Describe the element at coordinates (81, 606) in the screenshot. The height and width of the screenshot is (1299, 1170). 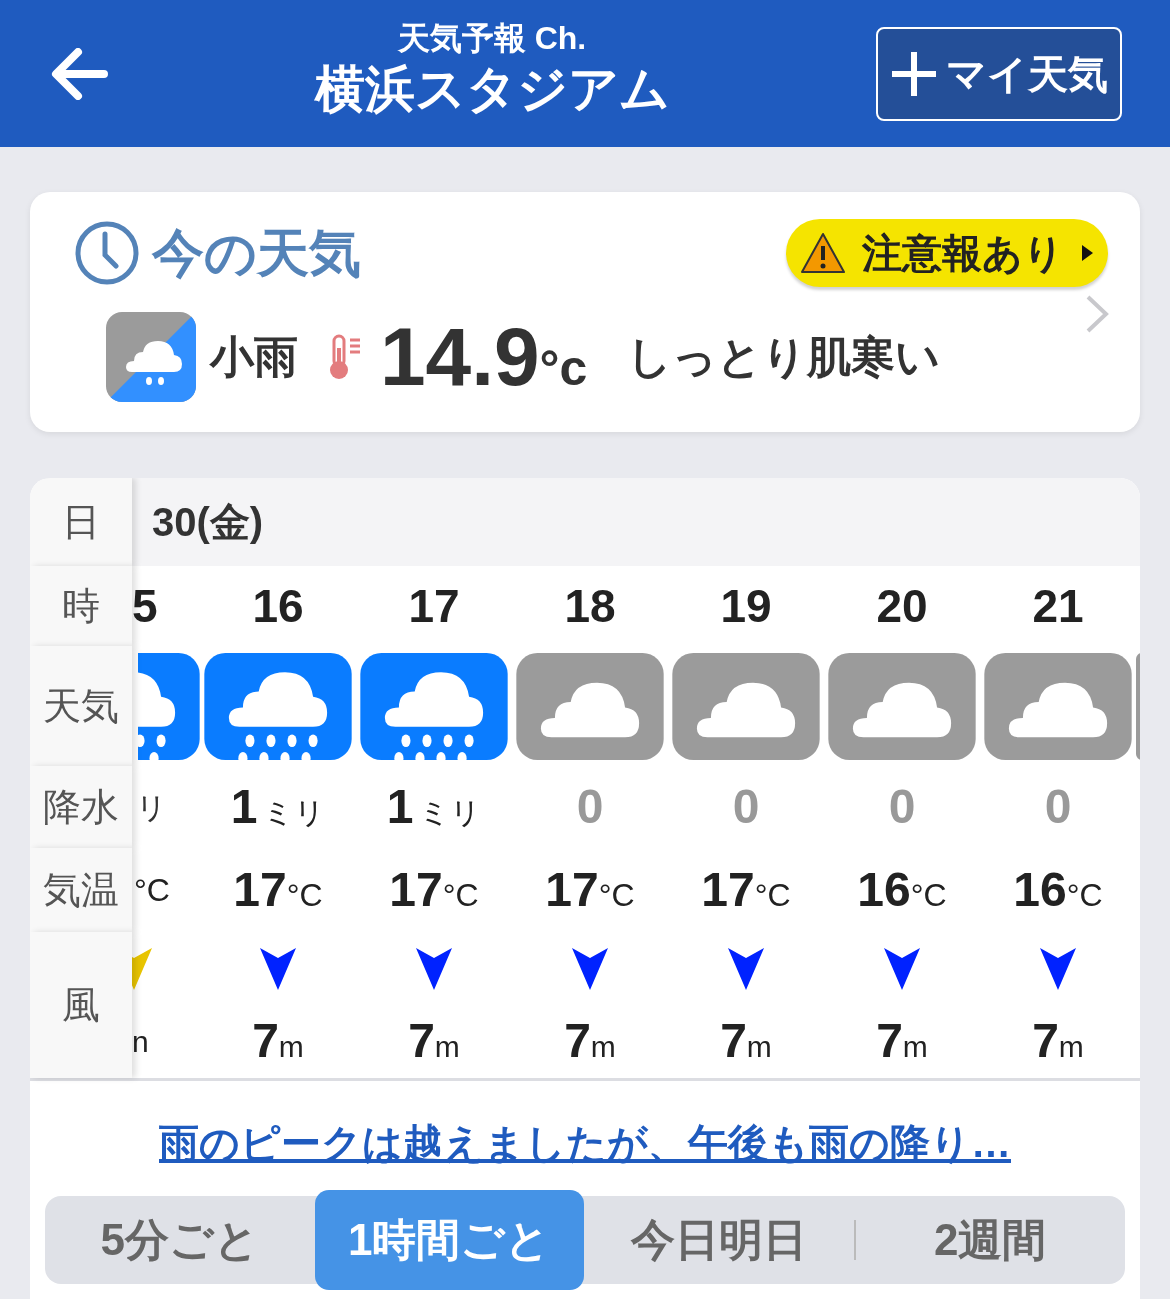
I see `row-label: 時` at that location.